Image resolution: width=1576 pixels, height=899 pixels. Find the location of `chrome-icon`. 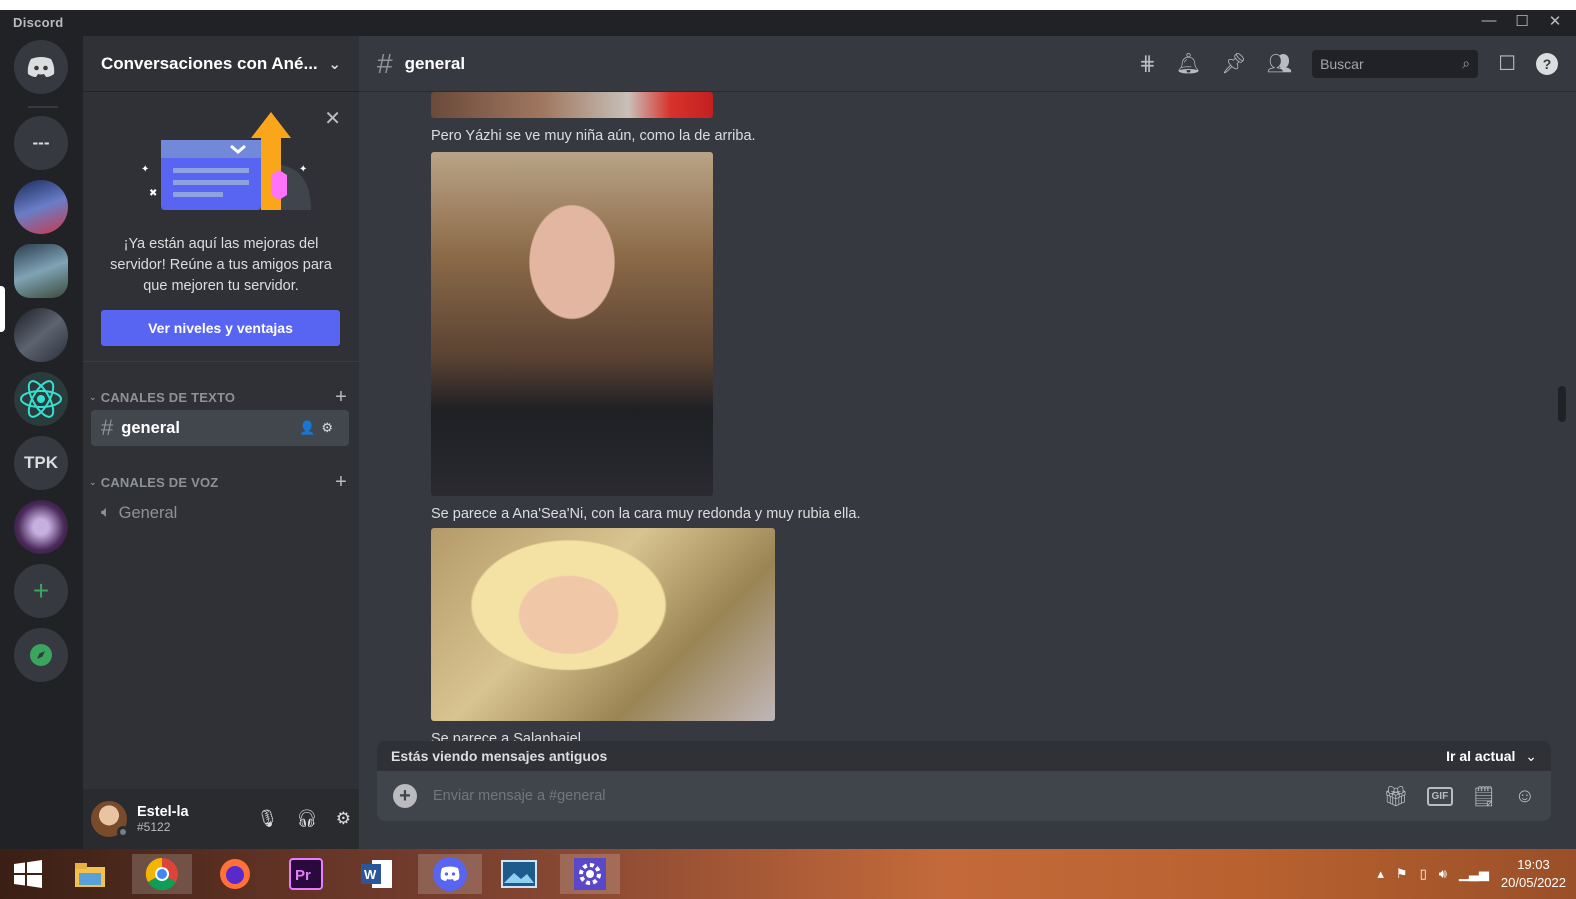

chrome-icon is located at coordinates (161, 874).